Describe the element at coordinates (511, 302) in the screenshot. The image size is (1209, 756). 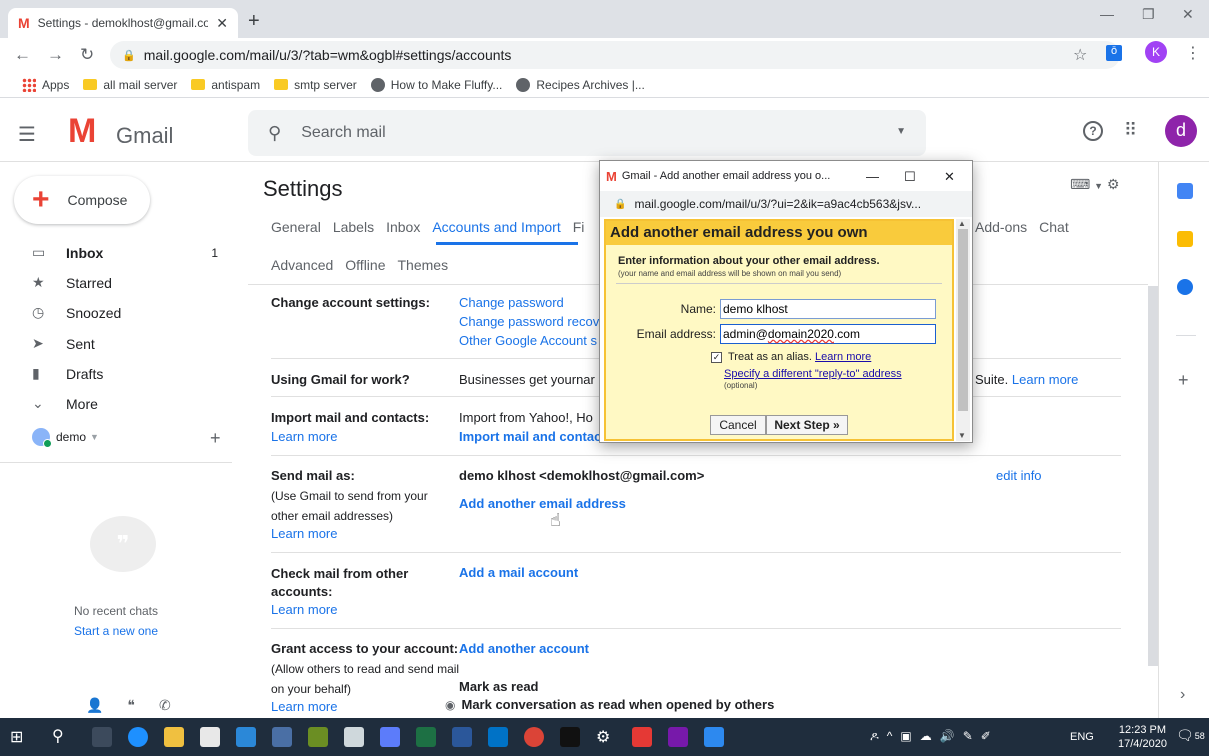
I see `change-password-link: Change password` at that location.